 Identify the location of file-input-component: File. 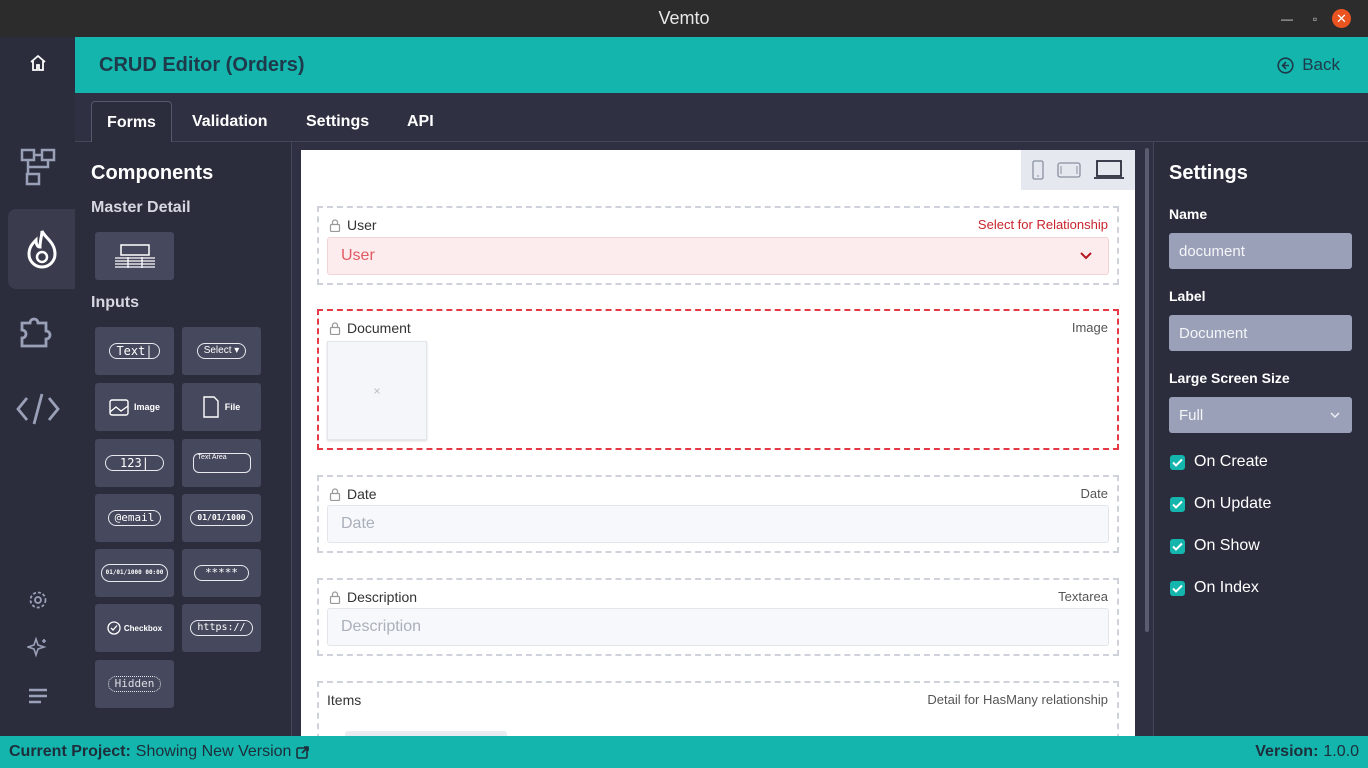
(221, 407).